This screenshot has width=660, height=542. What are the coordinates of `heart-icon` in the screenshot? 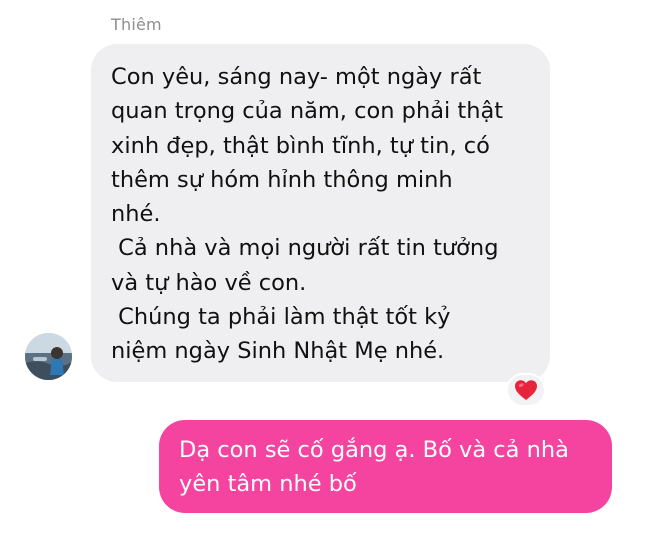 It's located at (526, 390).